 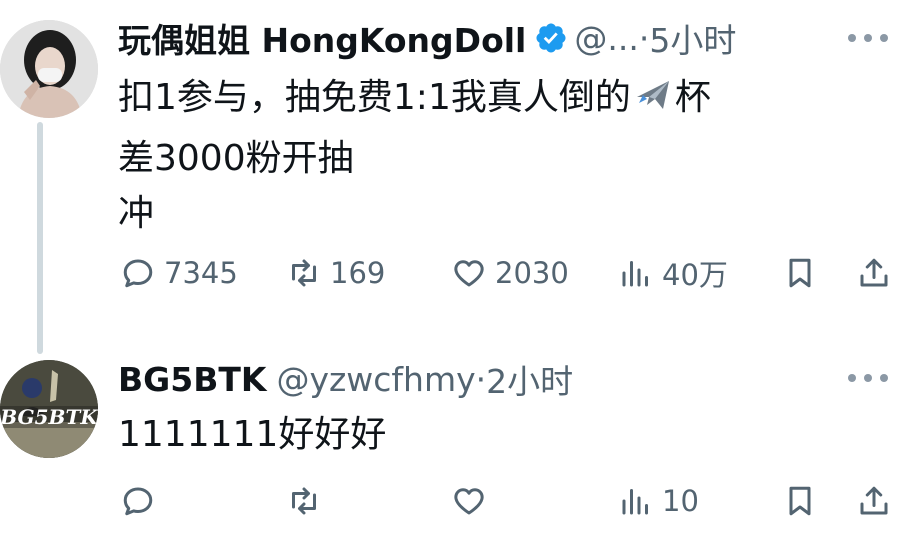 I want to click on author-handle: @yzwcfhmy, so click(x=375, y=379).